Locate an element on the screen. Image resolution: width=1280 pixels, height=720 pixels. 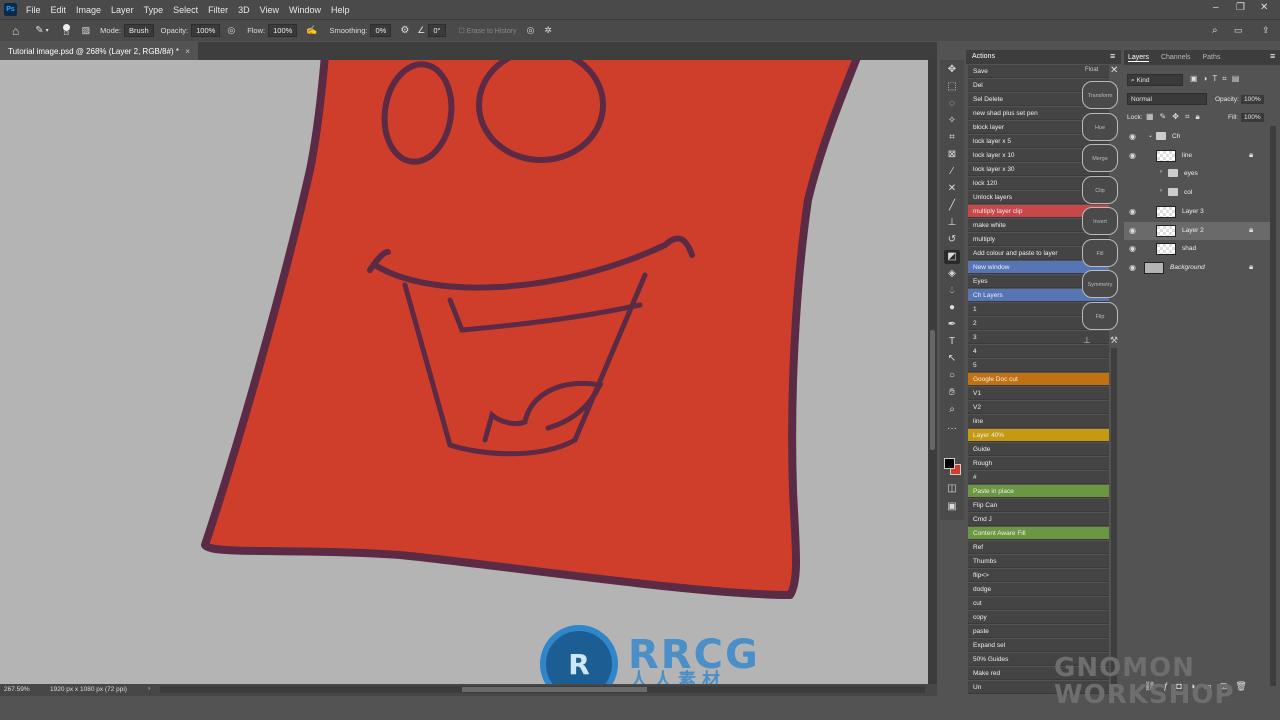
move-tool-icon: ✥ is located at coordinates (952, 70).